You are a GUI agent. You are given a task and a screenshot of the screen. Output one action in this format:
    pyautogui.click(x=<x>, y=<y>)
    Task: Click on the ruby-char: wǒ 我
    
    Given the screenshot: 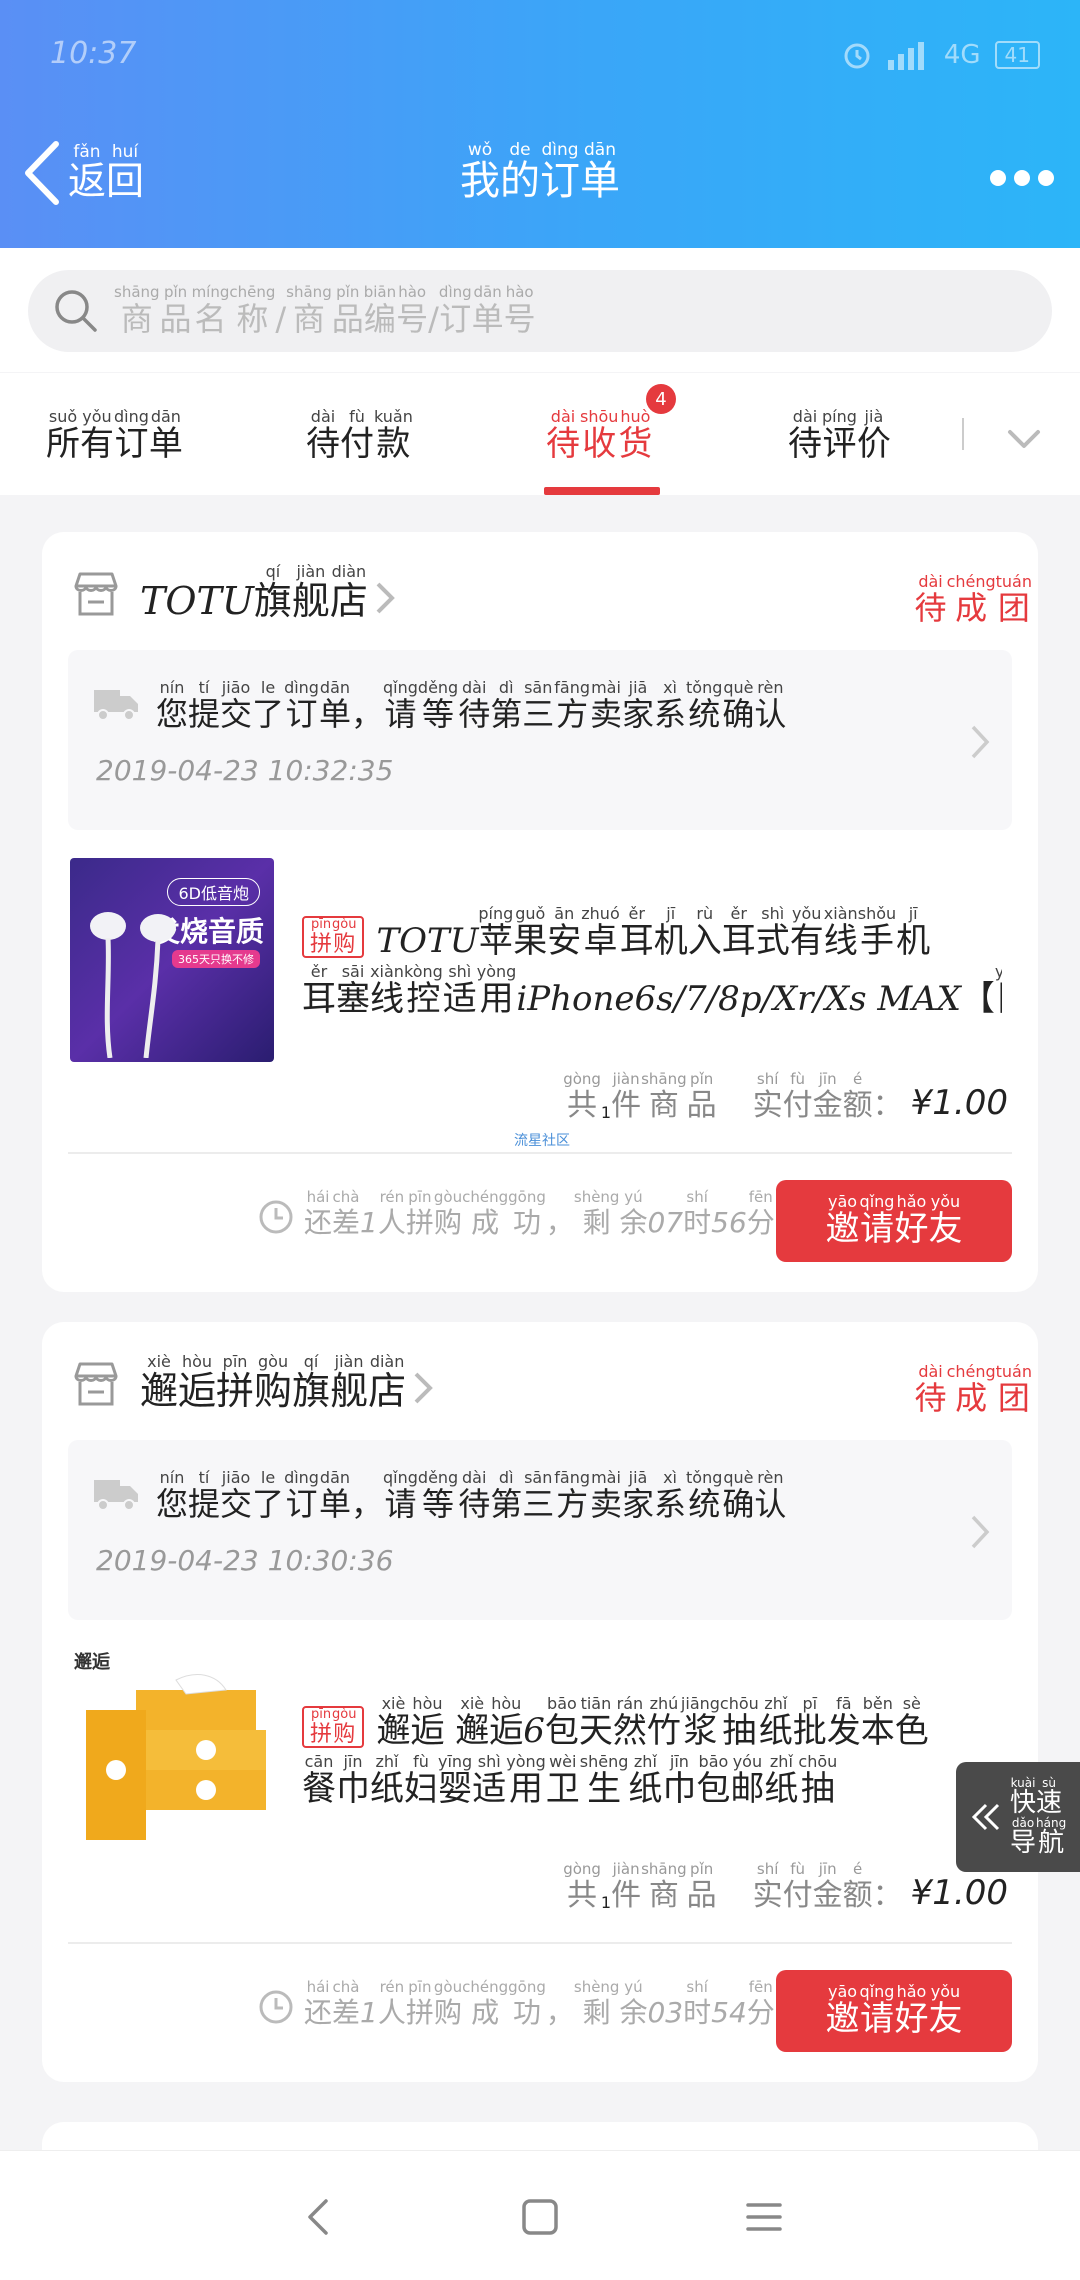 What is the action you would take?
    pyautogui.click(x=480, y=172)
    